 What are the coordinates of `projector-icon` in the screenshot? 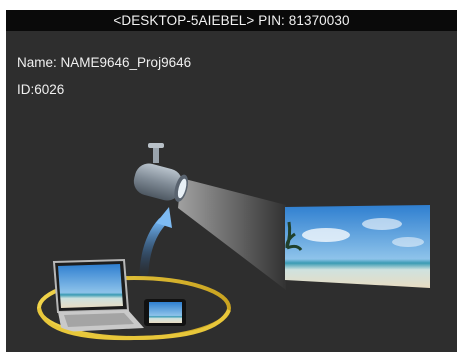 It's located at (209, 216).